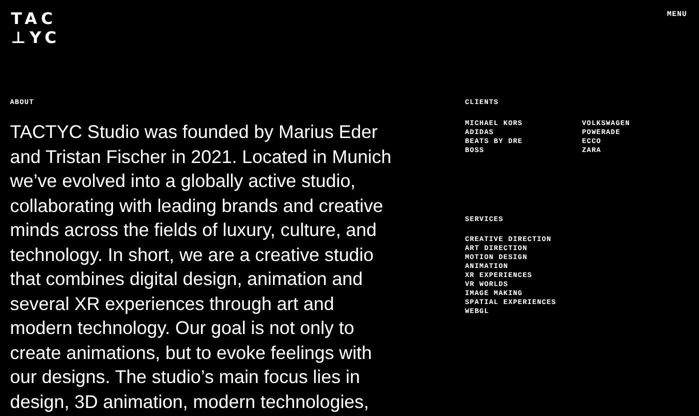 Image resolution: width=699 pixels, height=416 pixels. Describe the element at coordinates (35, 28) in the screenshot. I see `logo: TAC ⊥YC` at that location.